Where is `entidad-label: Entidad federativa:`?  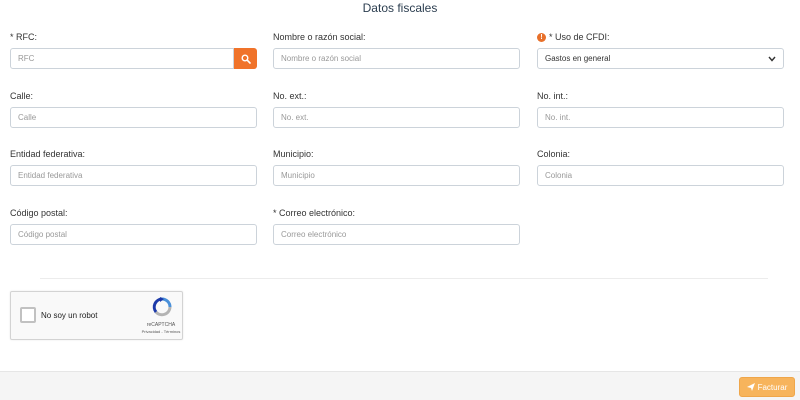
entidad-label: Entidad federativa: is located at coordinates (48, 154).